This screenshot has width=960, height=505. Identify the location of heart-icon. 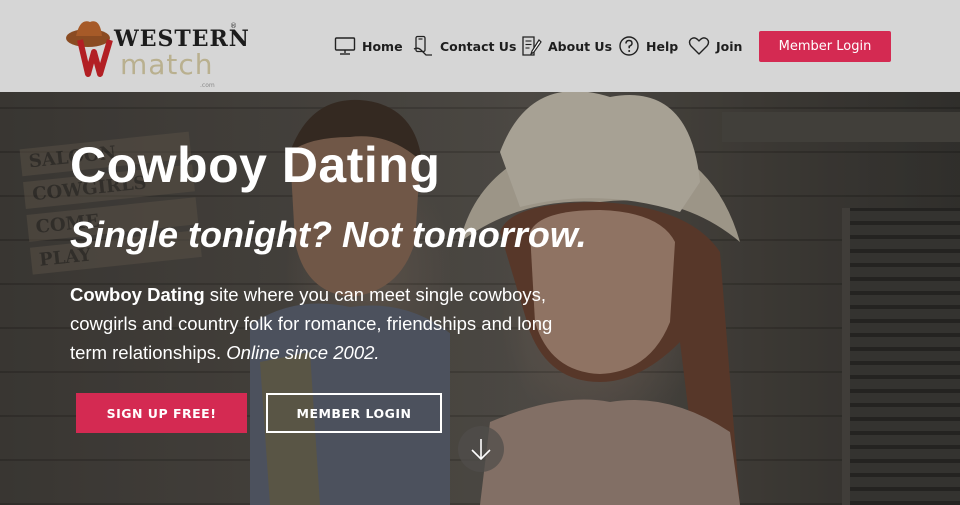
(699, 46).